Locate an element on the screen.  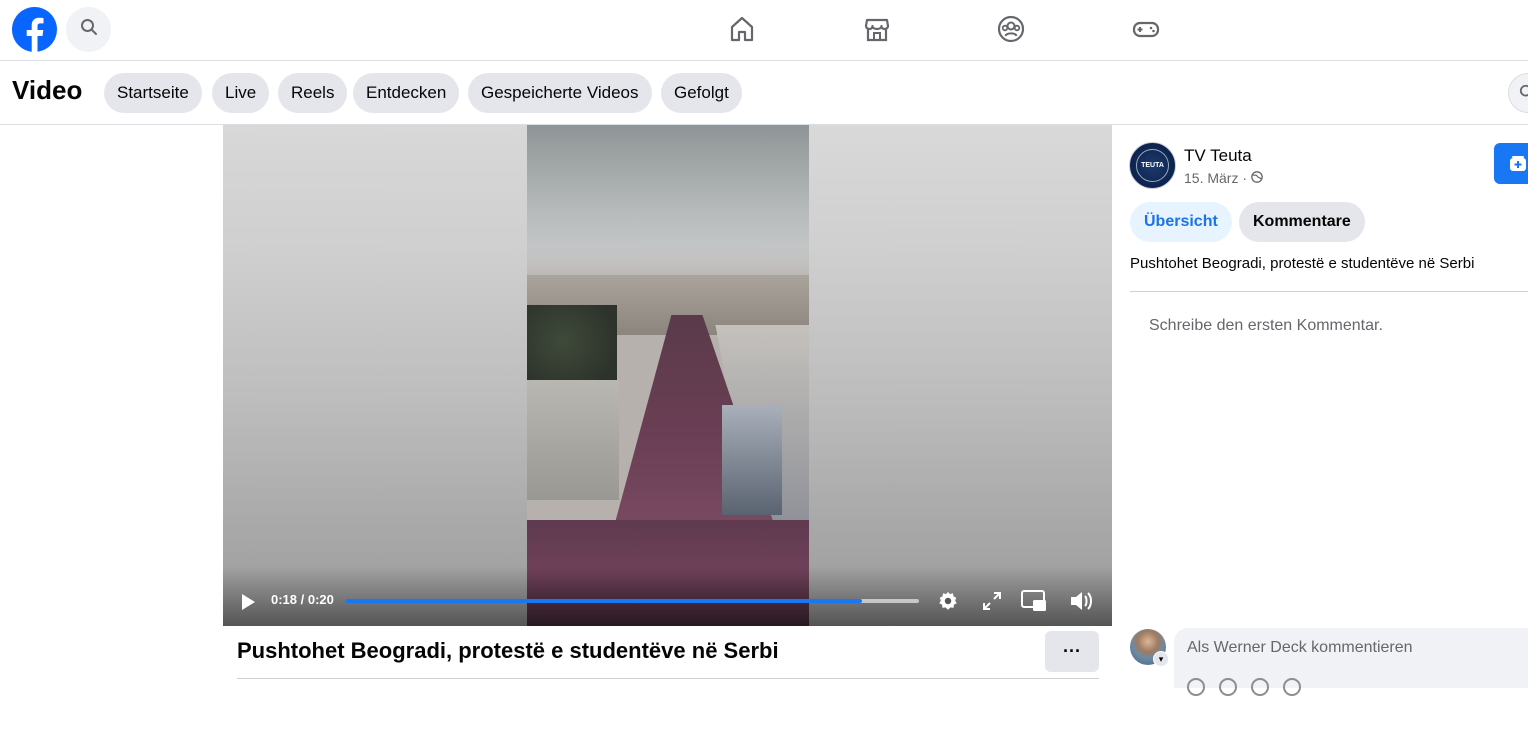
tab-following: Gefolgt is located at coordinates (701, 93).